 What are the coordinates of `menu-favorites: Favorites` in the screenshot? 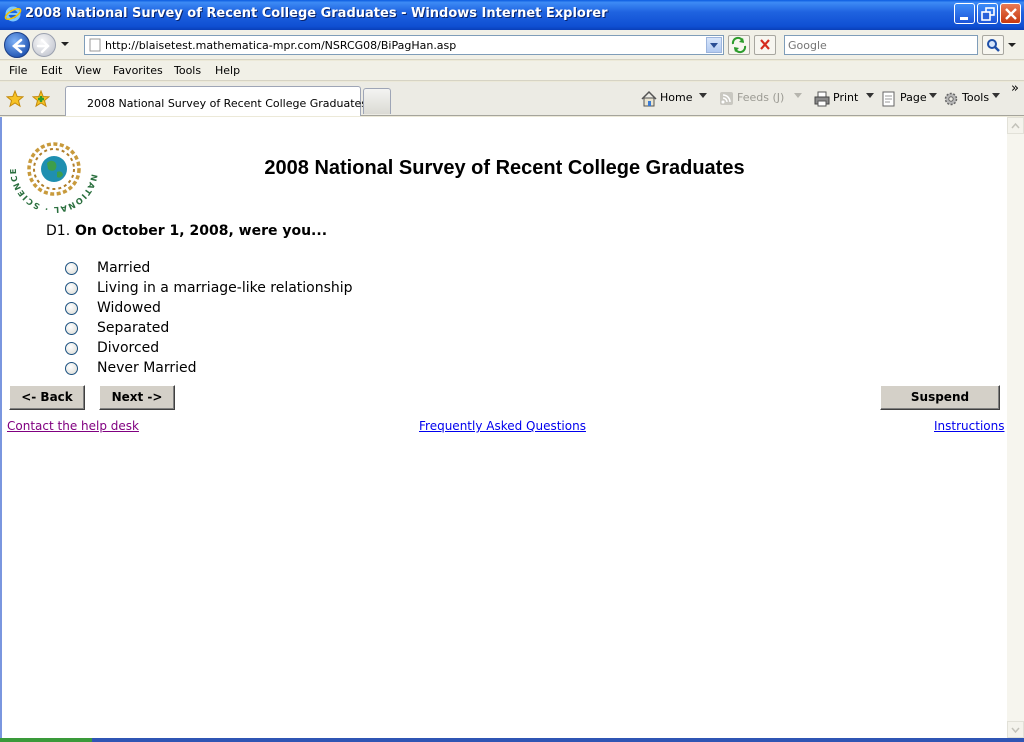 It's located at (138, 70).